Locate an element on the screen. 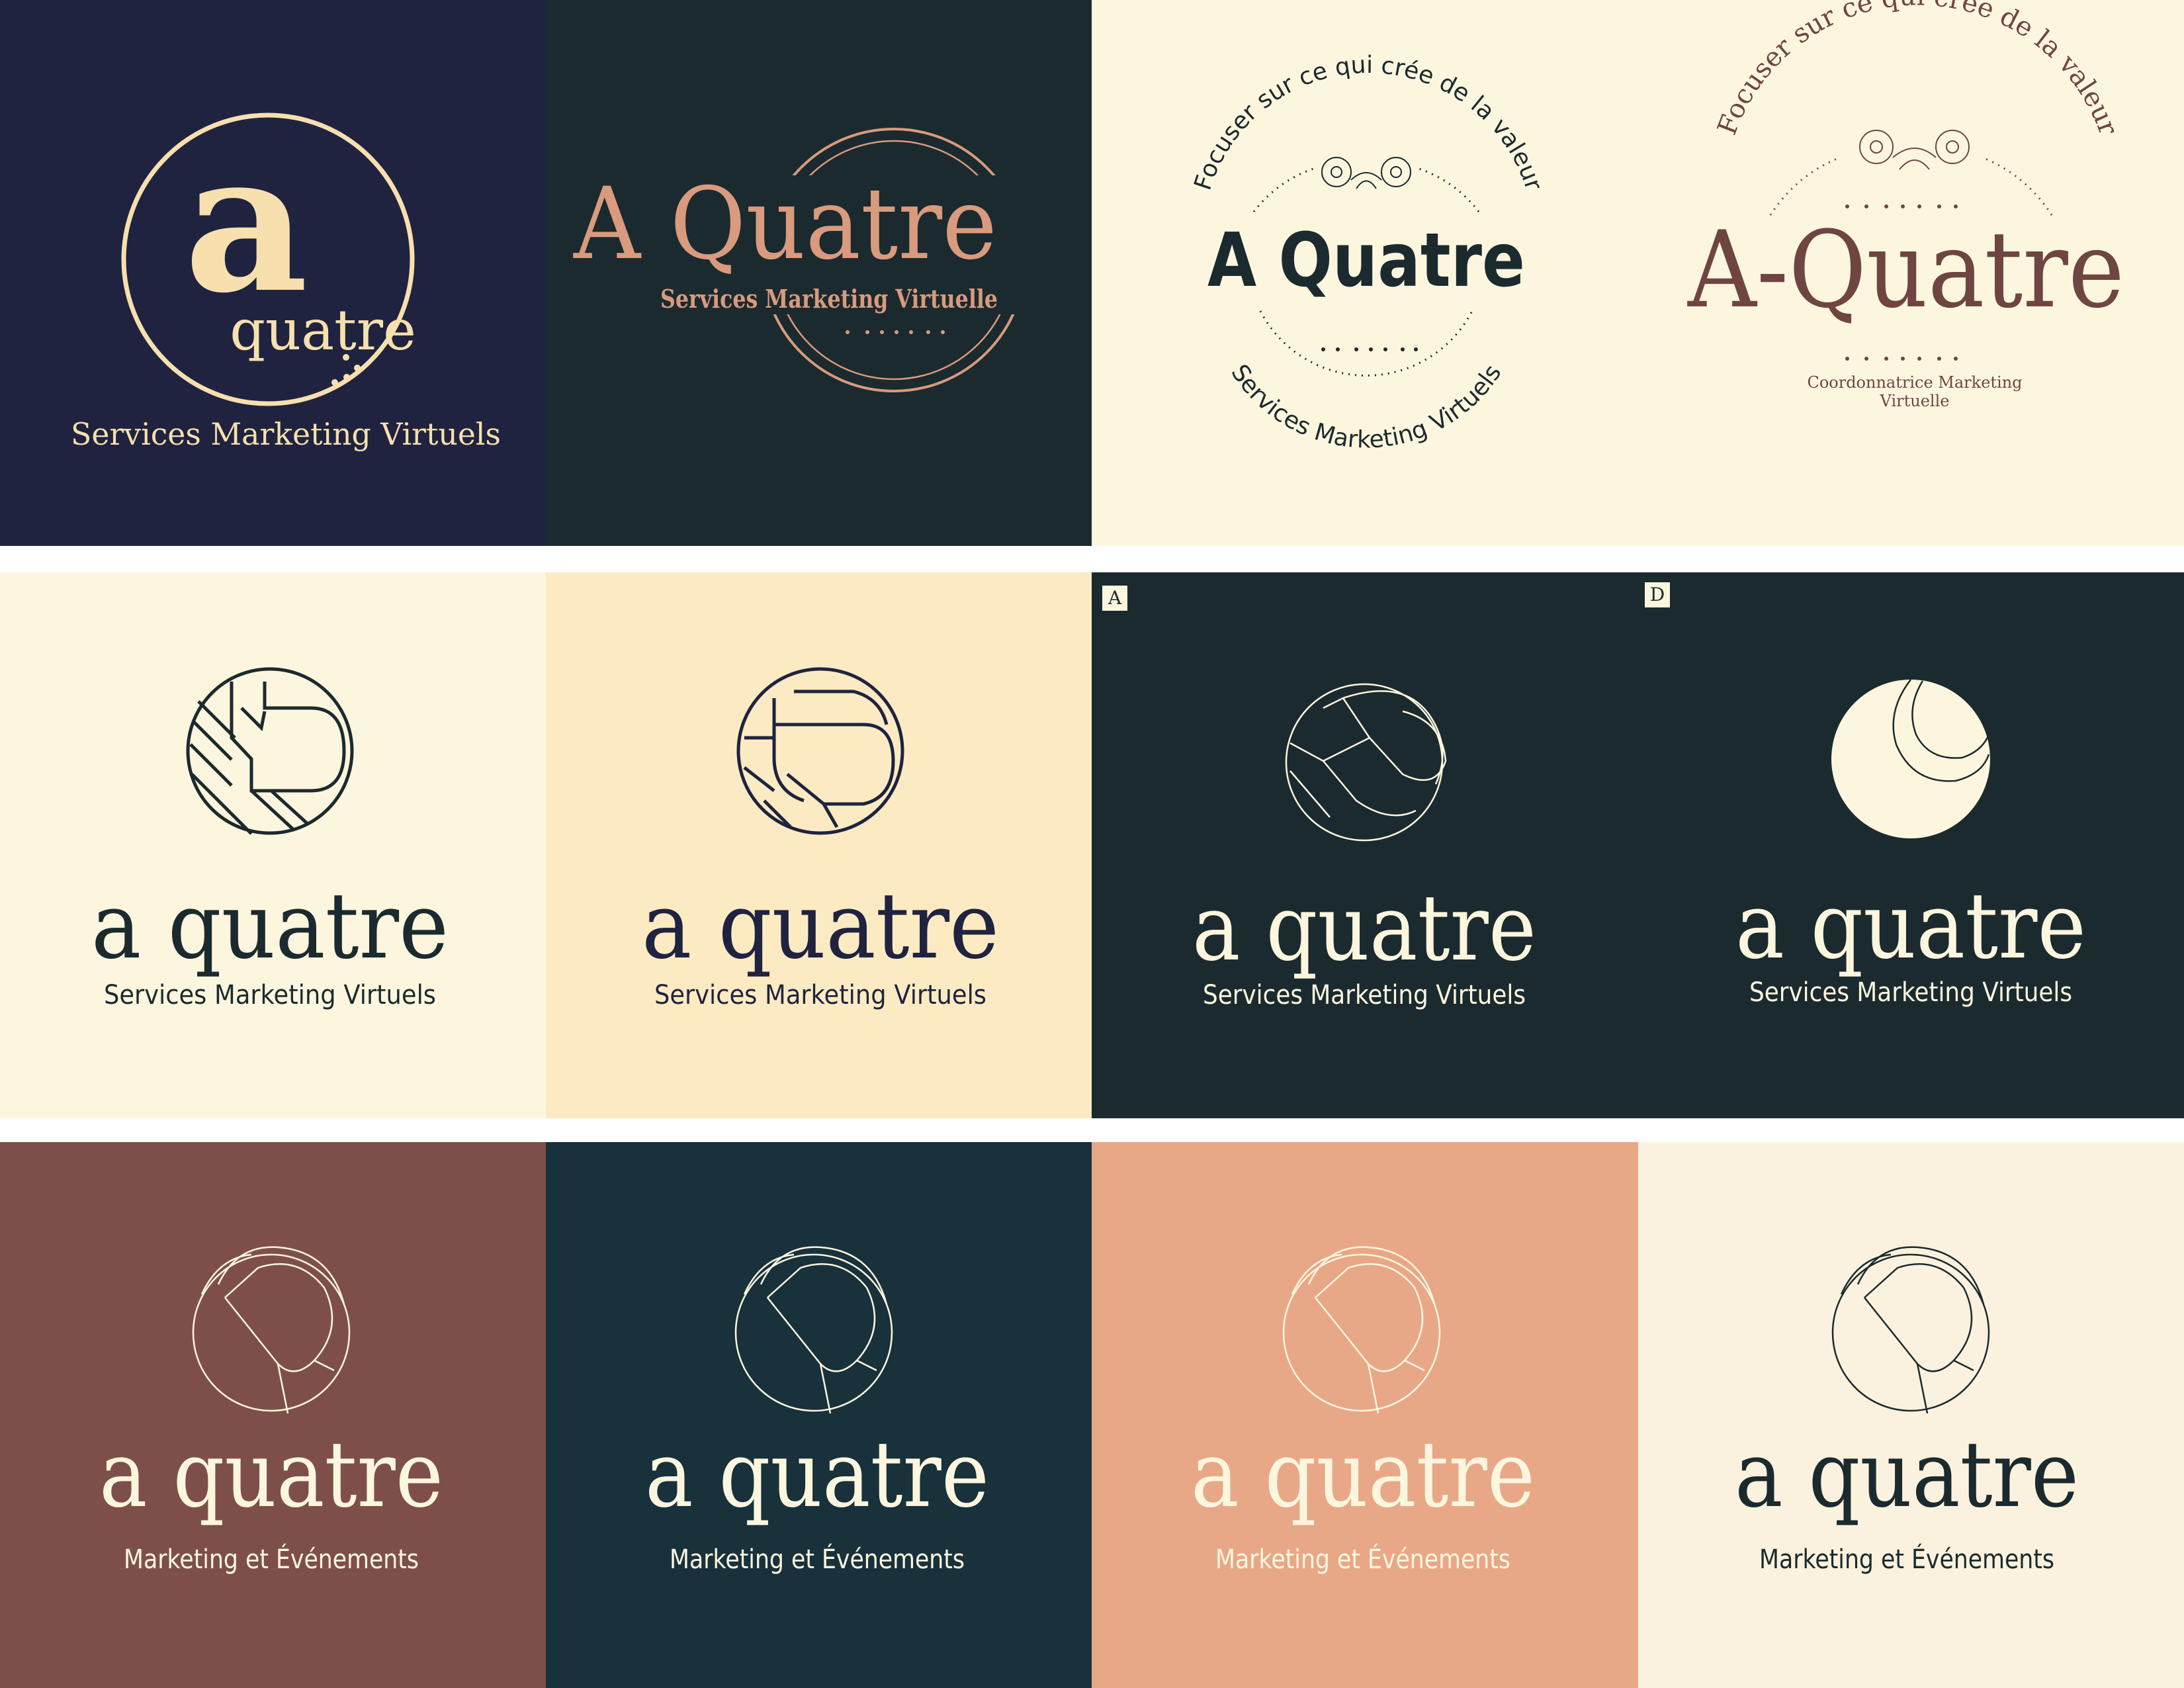  outline-d-icon is located at coordinates (1366, 762).